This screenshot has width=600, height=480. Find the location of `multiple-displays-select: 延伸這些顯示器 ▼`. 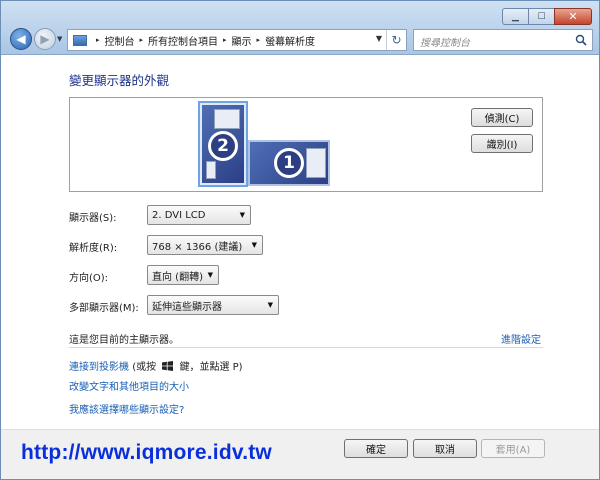

multiple-displays-select: 延伸這些顯示器 ▼ is located at coordinates (213, 305).